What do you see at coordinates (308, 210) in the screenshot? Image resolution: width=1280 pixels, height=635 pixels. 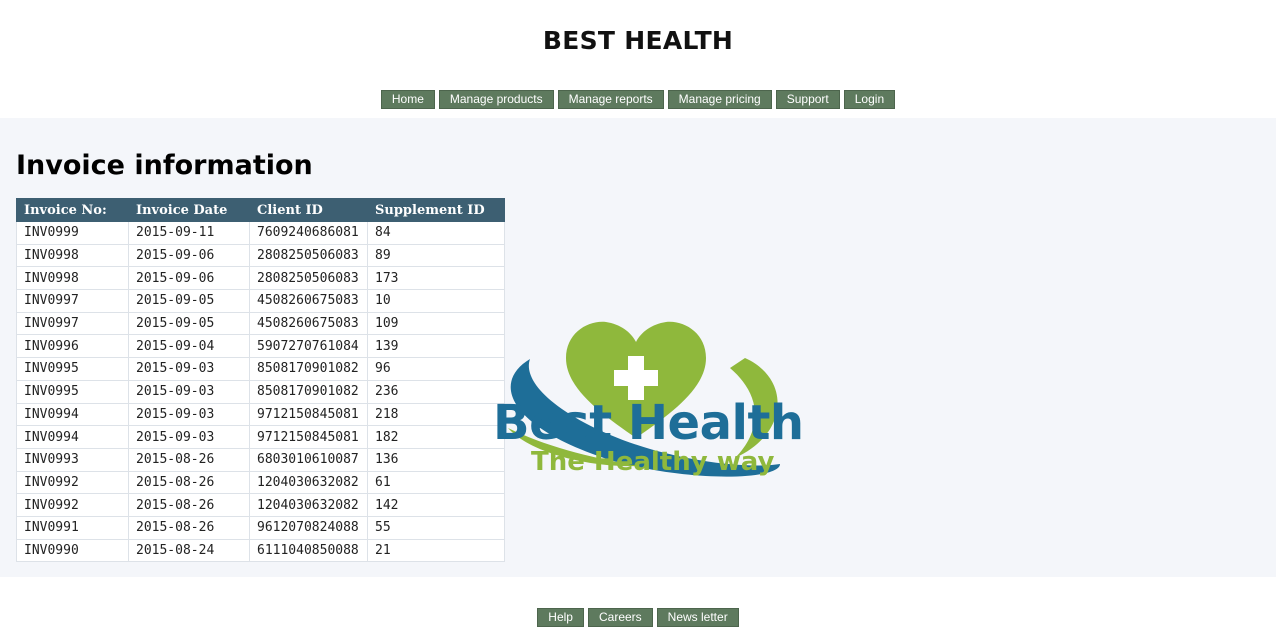 I see `column-header-client-id: Client ID` at bounding box center [308, 210].